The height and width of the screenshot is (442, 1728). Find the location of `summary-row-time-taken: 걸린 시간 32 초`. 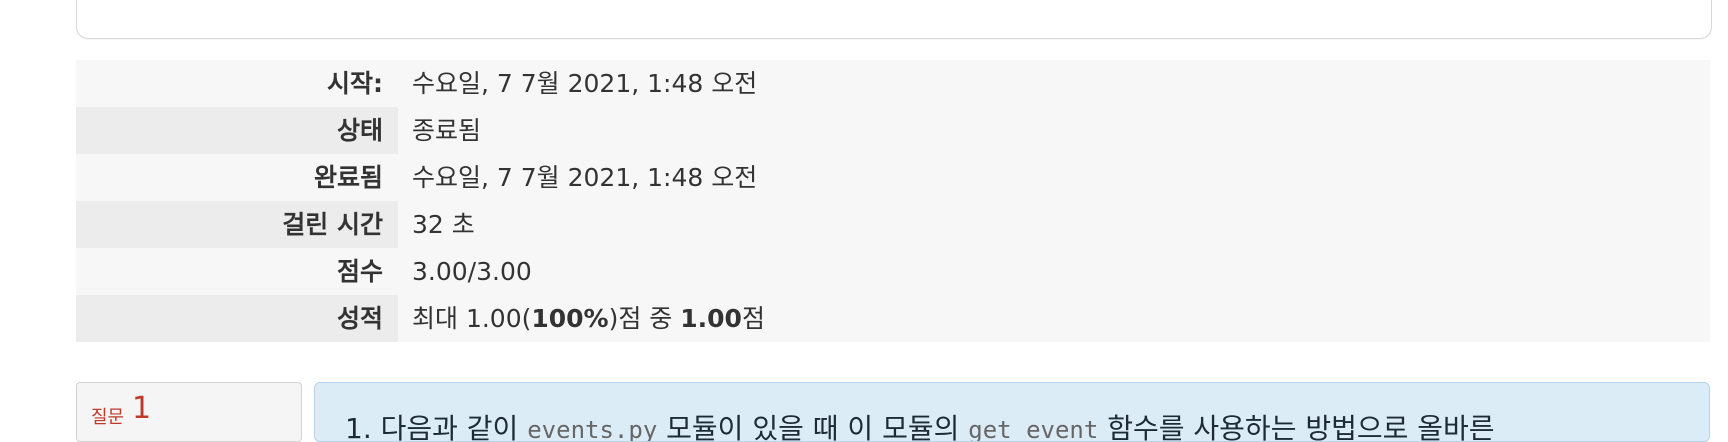

summary-row-time-taken: 걸린 시간 32 초 is located at coordinates (893, 224).